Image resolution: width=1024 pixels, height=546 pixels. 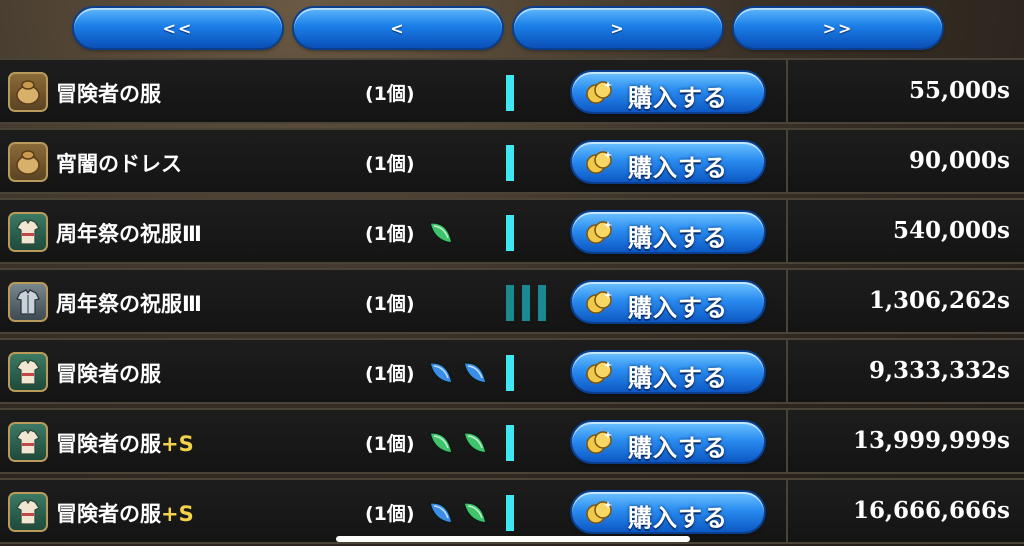 I want to click on prev-page-button: <, so click(x=398, y=28).